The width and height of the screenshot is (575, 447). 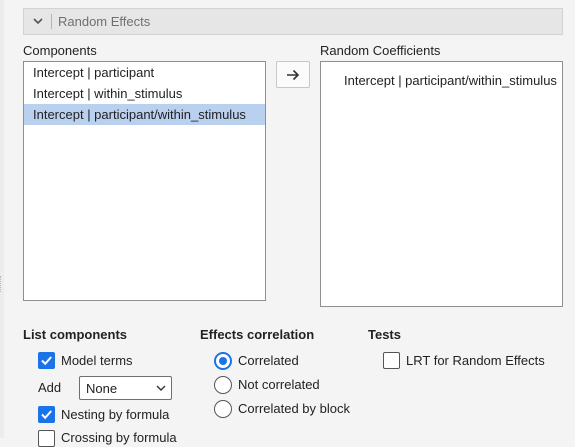 I want to click on tests-heading: Tests, so click(x=384, y=334).